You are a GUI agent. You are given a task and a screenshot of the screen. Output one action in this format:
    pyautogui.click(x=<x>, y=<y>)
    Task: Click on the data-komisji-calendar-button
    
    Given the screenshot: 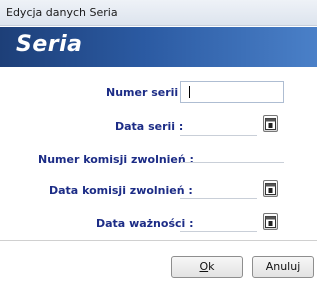 What is the action you would take?
    pyautogui.click(x=270, y=188)
    